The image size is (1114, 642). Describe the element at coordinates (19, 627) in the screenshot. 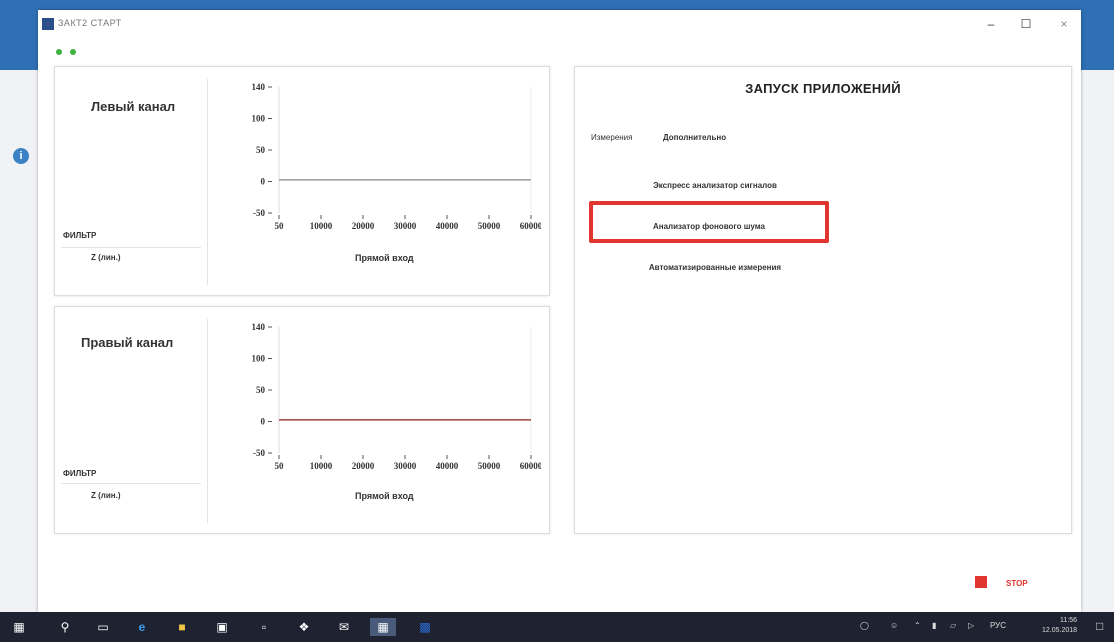

I see `start-windows-icon: ▦` at that location.